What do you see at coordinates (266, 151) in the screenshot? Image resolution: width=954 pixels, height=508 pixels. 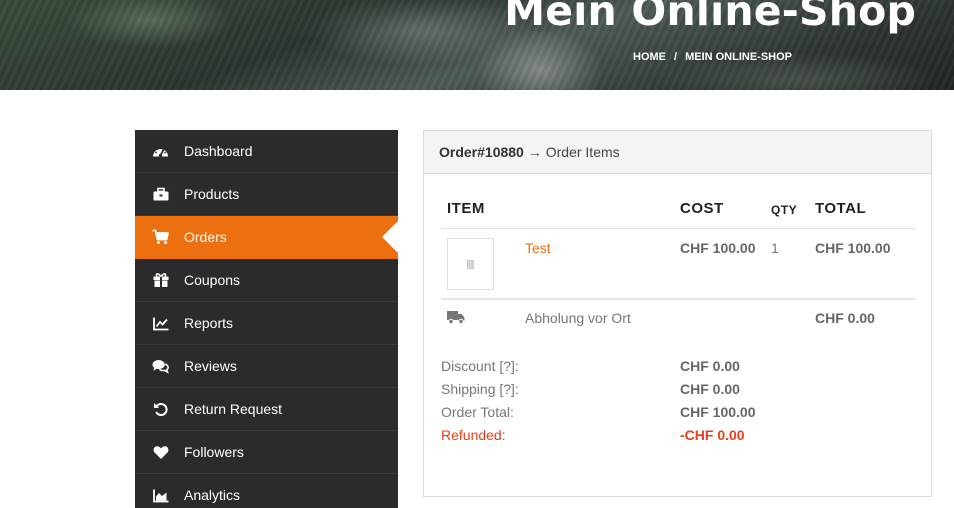 I see `sidebar-item-dashboard: Dashboard` at bounding box center [266, 151].